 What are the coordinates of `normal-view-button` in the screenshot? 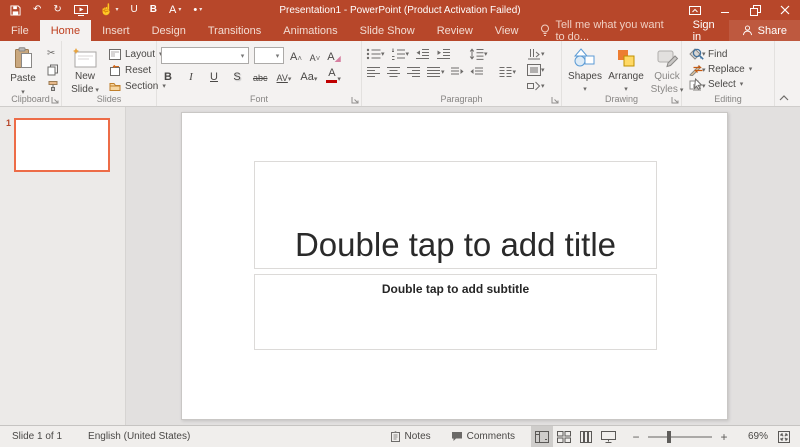 It's located at (542, 436).